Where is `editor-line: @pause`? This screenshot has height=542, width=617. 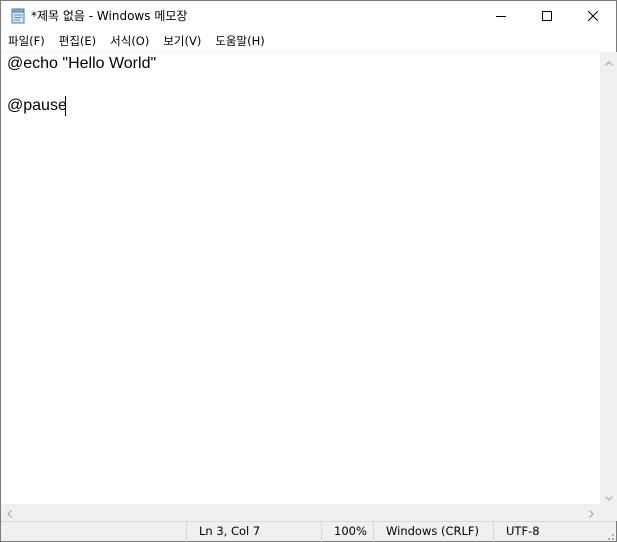
editor-line: @pause is located at coordinates (37, 105).